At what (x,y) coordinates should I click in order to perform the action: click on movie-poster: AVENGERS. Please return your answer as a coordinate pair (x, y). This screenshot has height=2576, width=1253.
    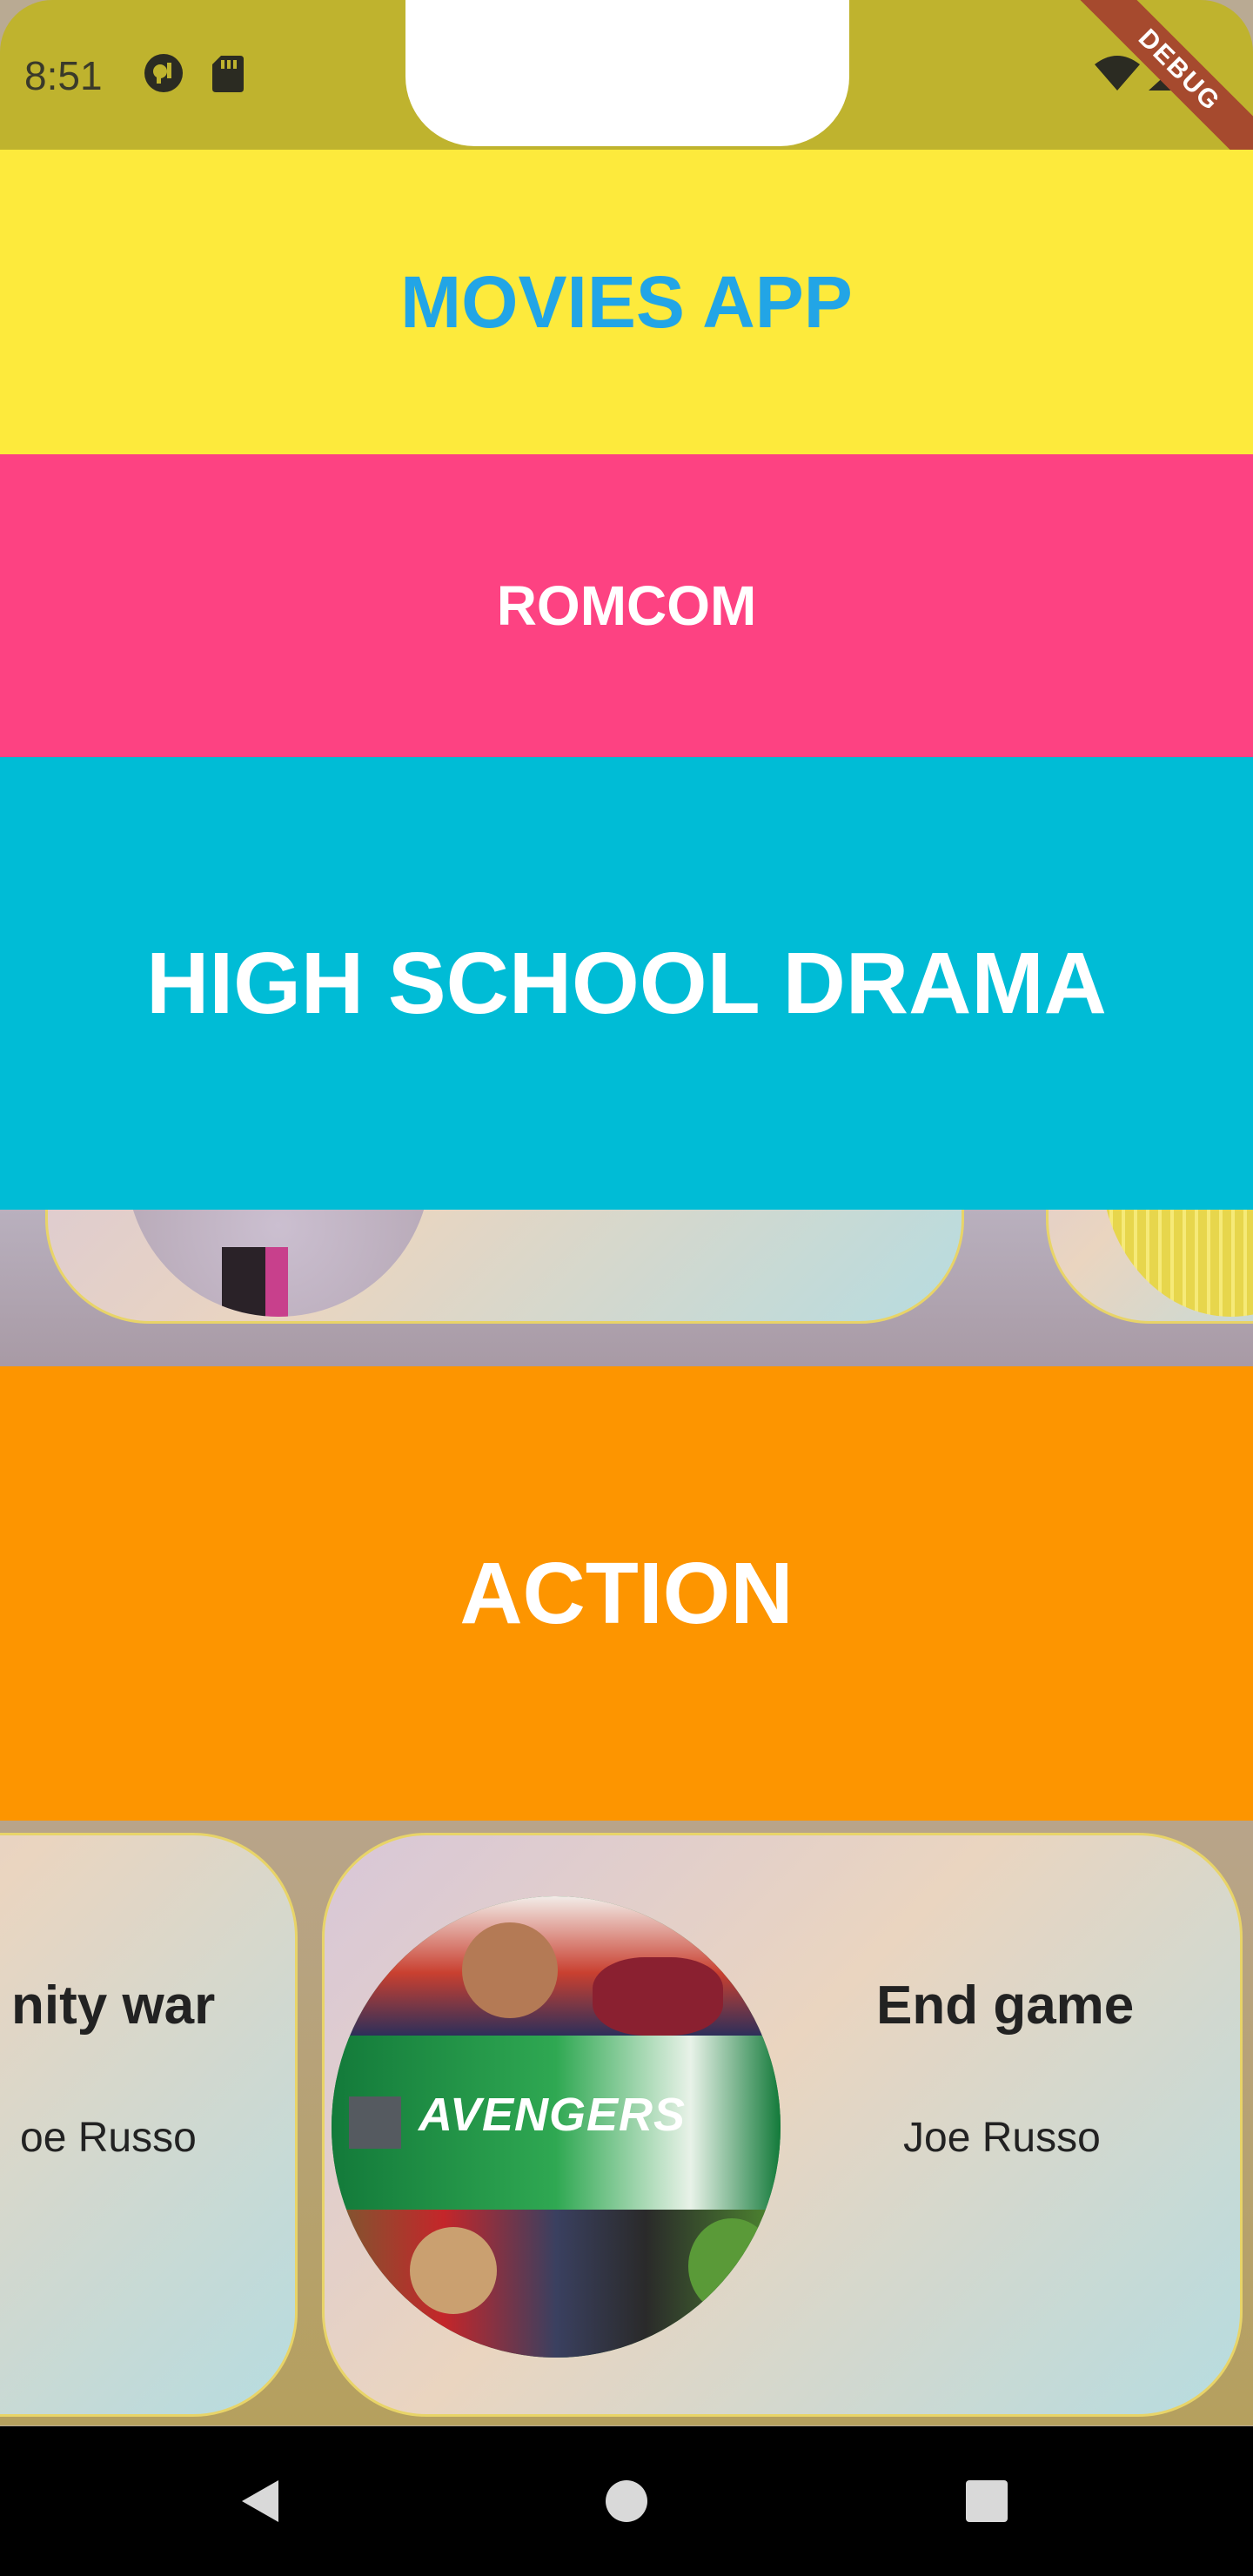
    Looking at the image, I should click on (556, 2127).